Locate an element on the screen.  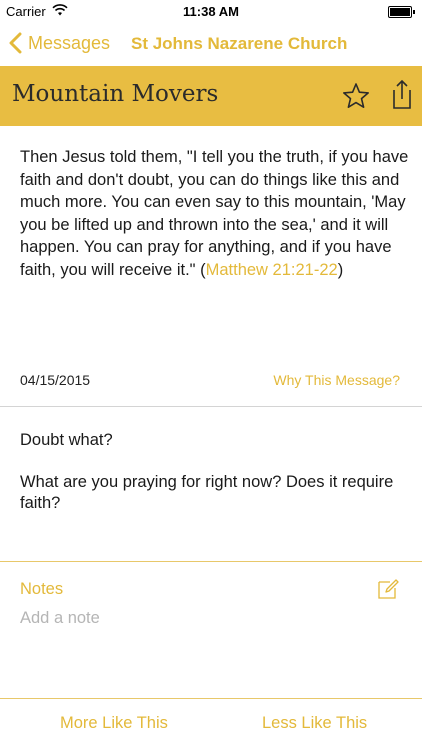
less-like-this-button: Less Like This is located at coordinates (314, 723).